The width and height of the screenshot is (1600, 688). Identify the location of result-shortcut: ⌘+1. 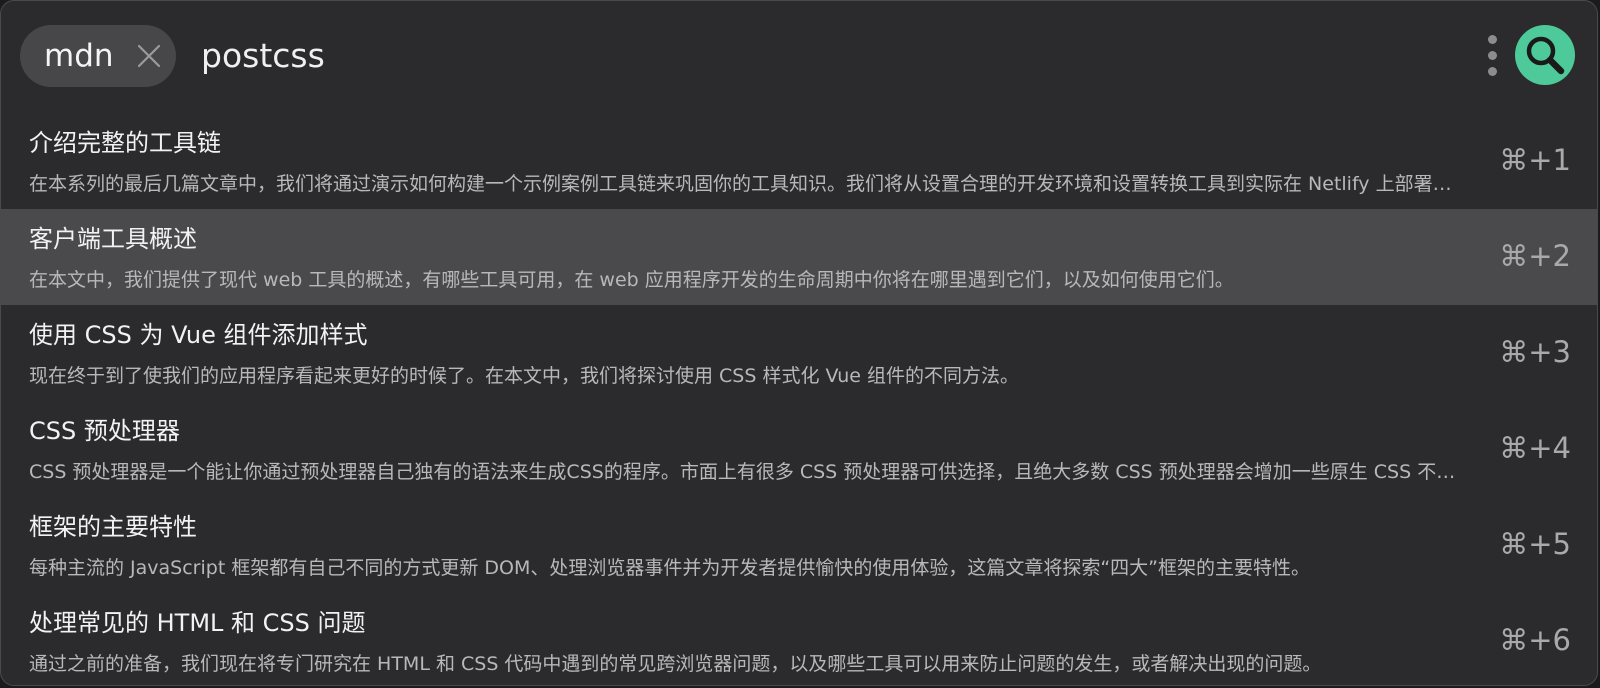
(1535, 160).